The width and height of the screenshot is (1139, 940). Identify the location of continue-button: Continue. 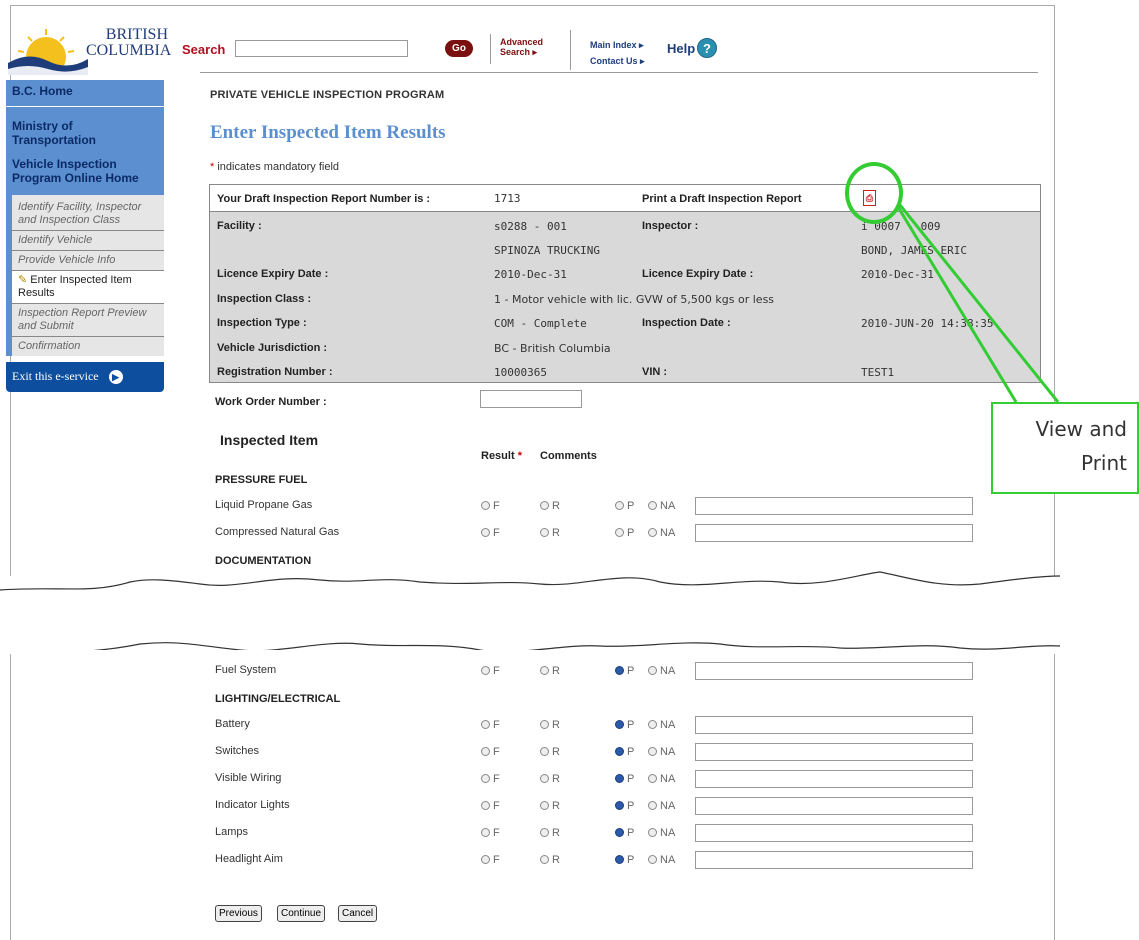
(301, 913).